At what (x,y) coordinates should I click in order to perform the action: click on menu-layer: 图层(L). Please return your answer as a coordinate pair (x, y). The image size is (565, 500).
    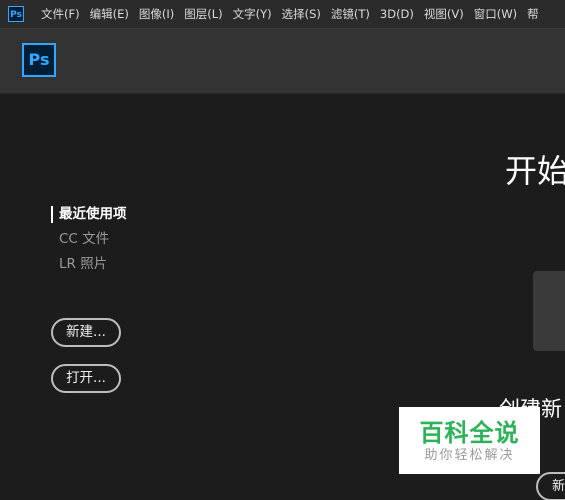
    Looking at the image, I should click on (203, 14).